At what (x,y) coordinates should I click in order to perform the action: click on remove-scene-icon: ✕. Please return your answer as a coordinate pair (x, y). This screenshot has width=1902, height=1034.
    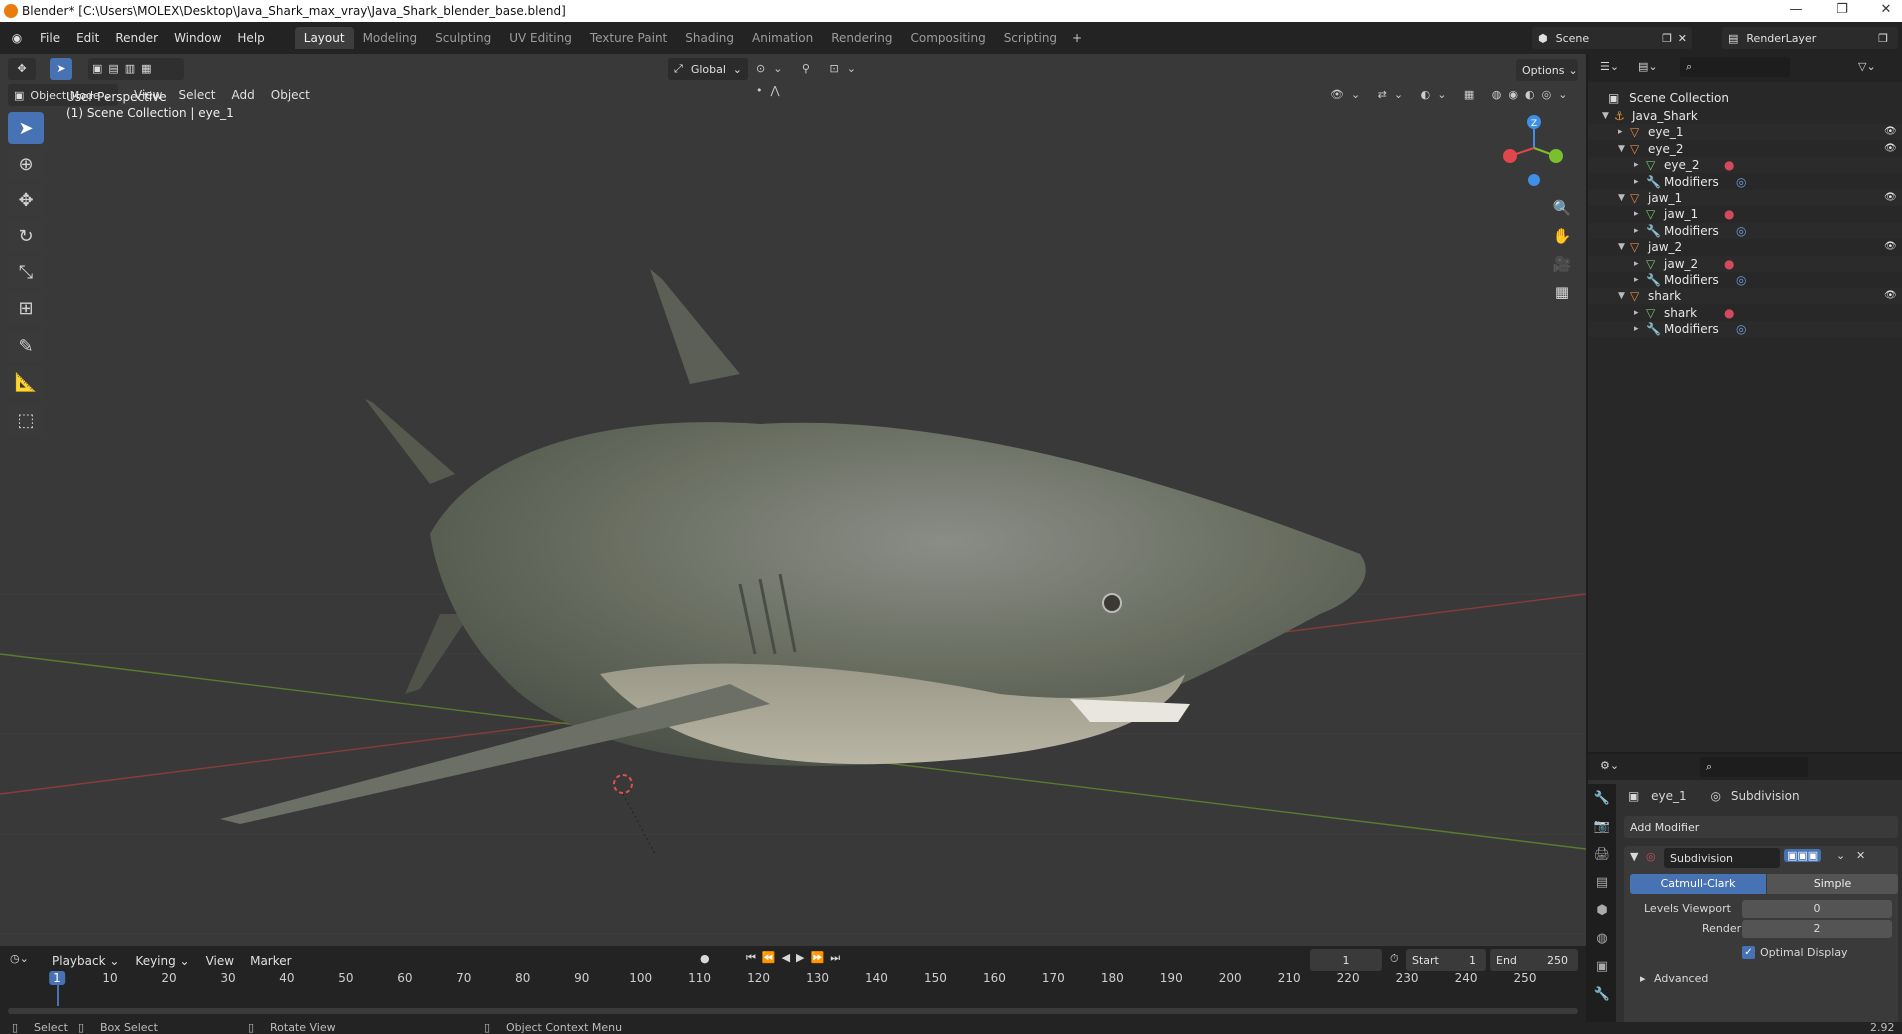
    Looking at the image, I should click on (1682, 38).